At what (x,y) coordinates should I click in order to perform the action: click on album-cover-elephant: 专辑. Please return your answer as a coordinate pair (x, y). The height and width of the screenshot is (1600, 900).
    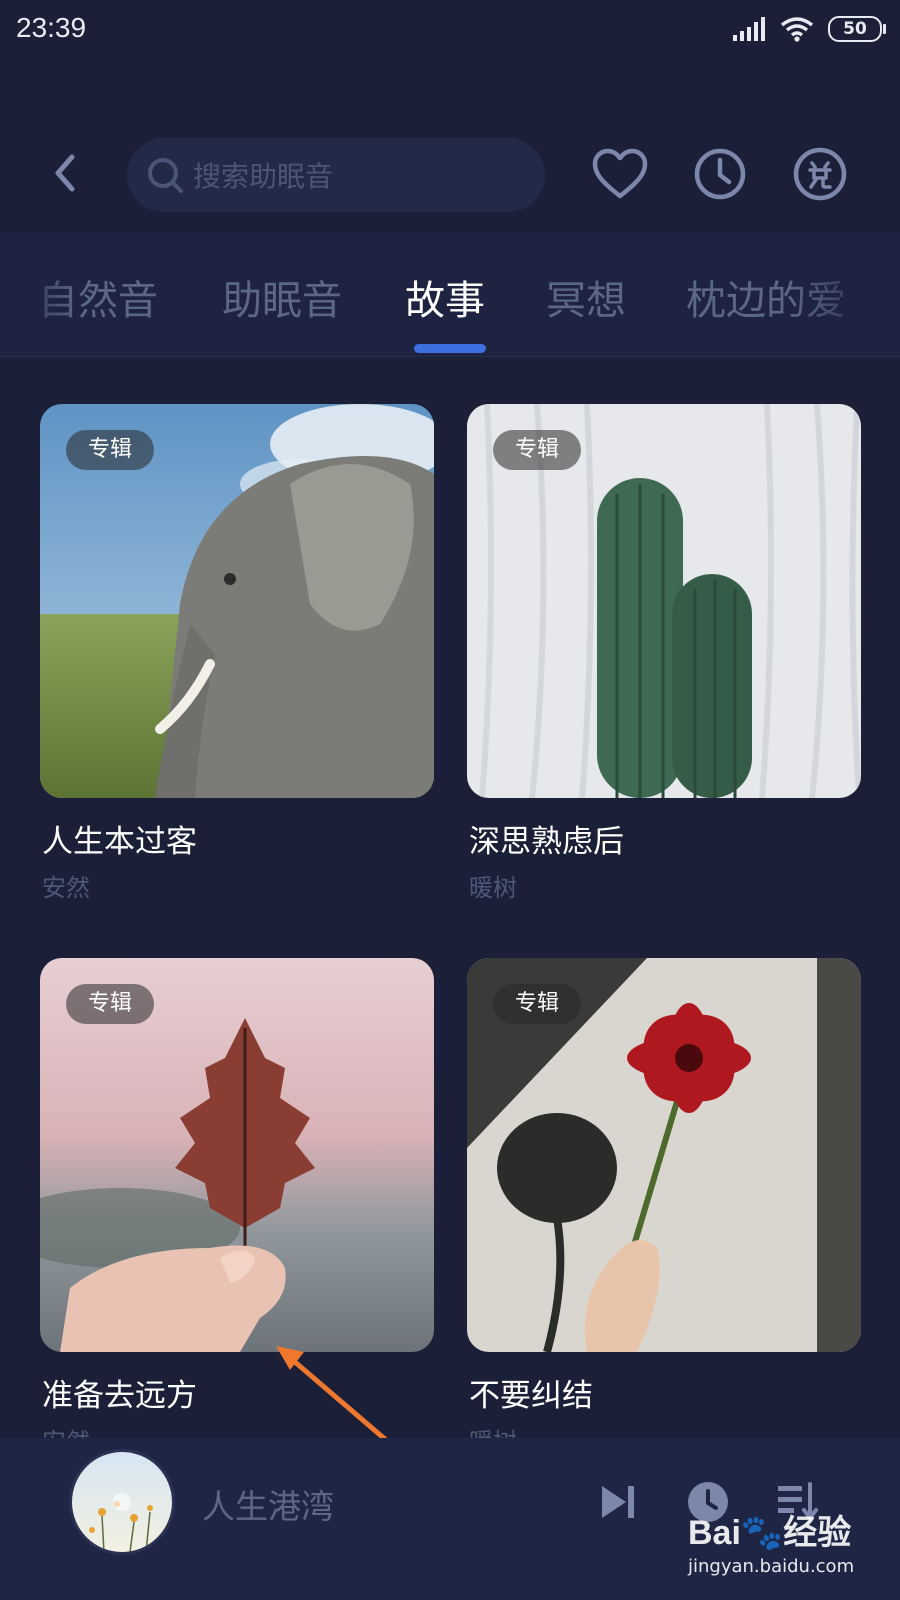
    Looking at the image, I should click on (237, 601).